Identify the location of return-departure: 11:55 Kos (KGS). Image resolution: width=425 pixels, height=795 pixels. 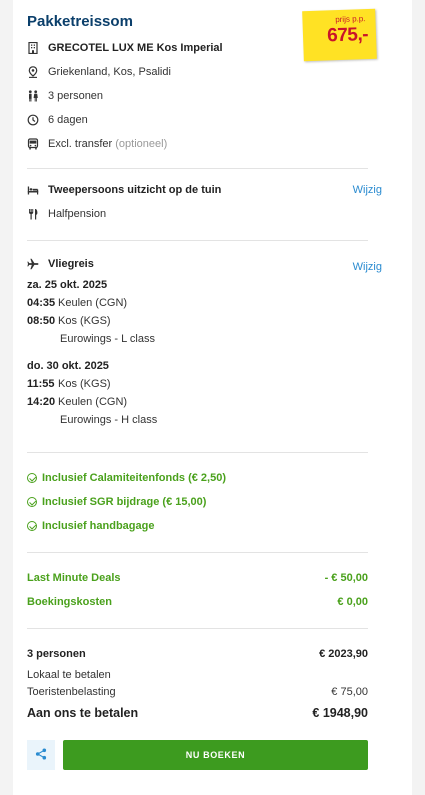
(69, 384).